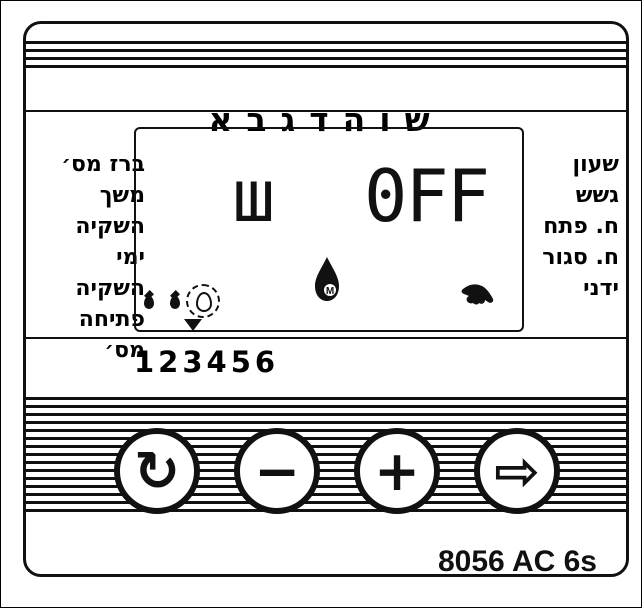 This screenshot has width=642, height=608. What do you see at coordinates (330, 291) in the screenshot?
I see `manual-drop-label: M` at bounding box center [330, 291].